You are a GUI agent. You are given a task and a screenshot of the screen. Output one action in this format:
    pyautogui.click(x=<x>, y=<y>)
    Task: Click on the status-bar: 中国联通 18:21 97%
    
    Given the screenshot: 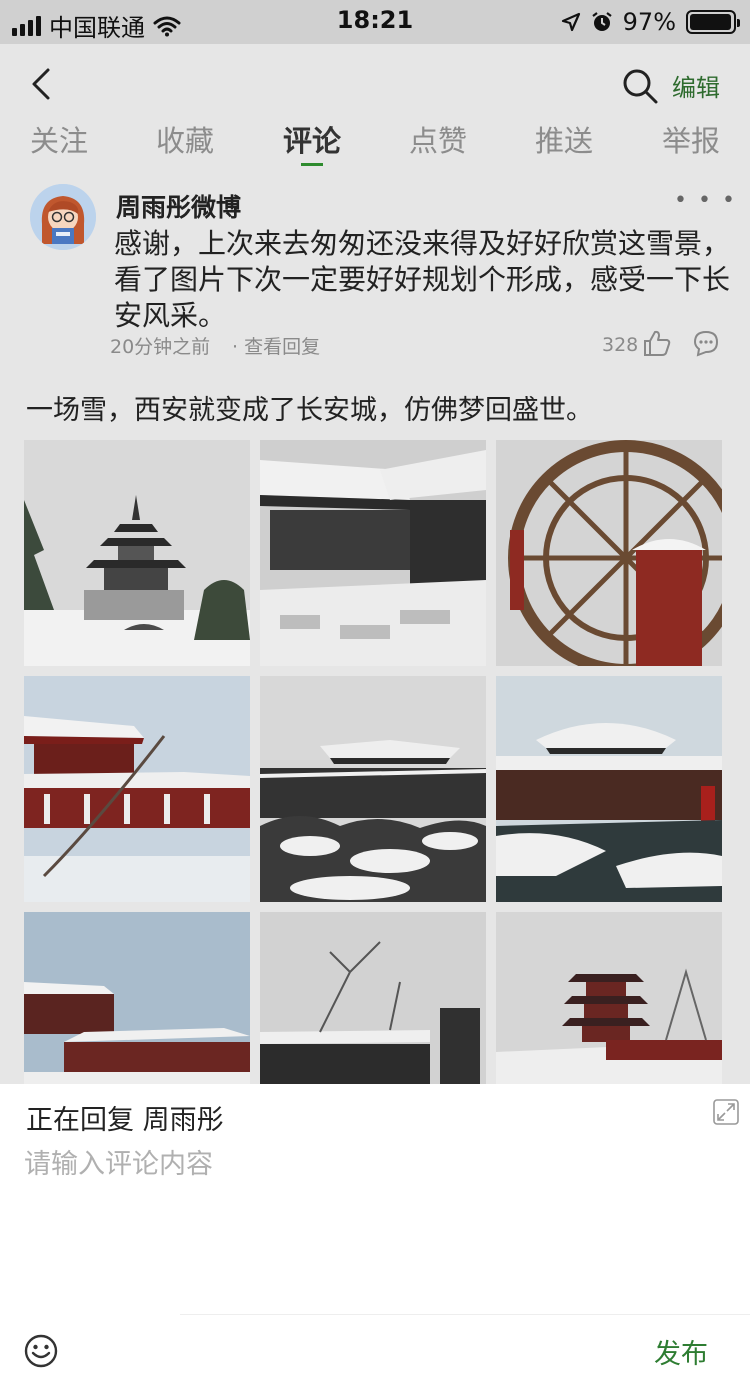 What is the action you would take?
    pyautogui.click(x=375, y=22)
    